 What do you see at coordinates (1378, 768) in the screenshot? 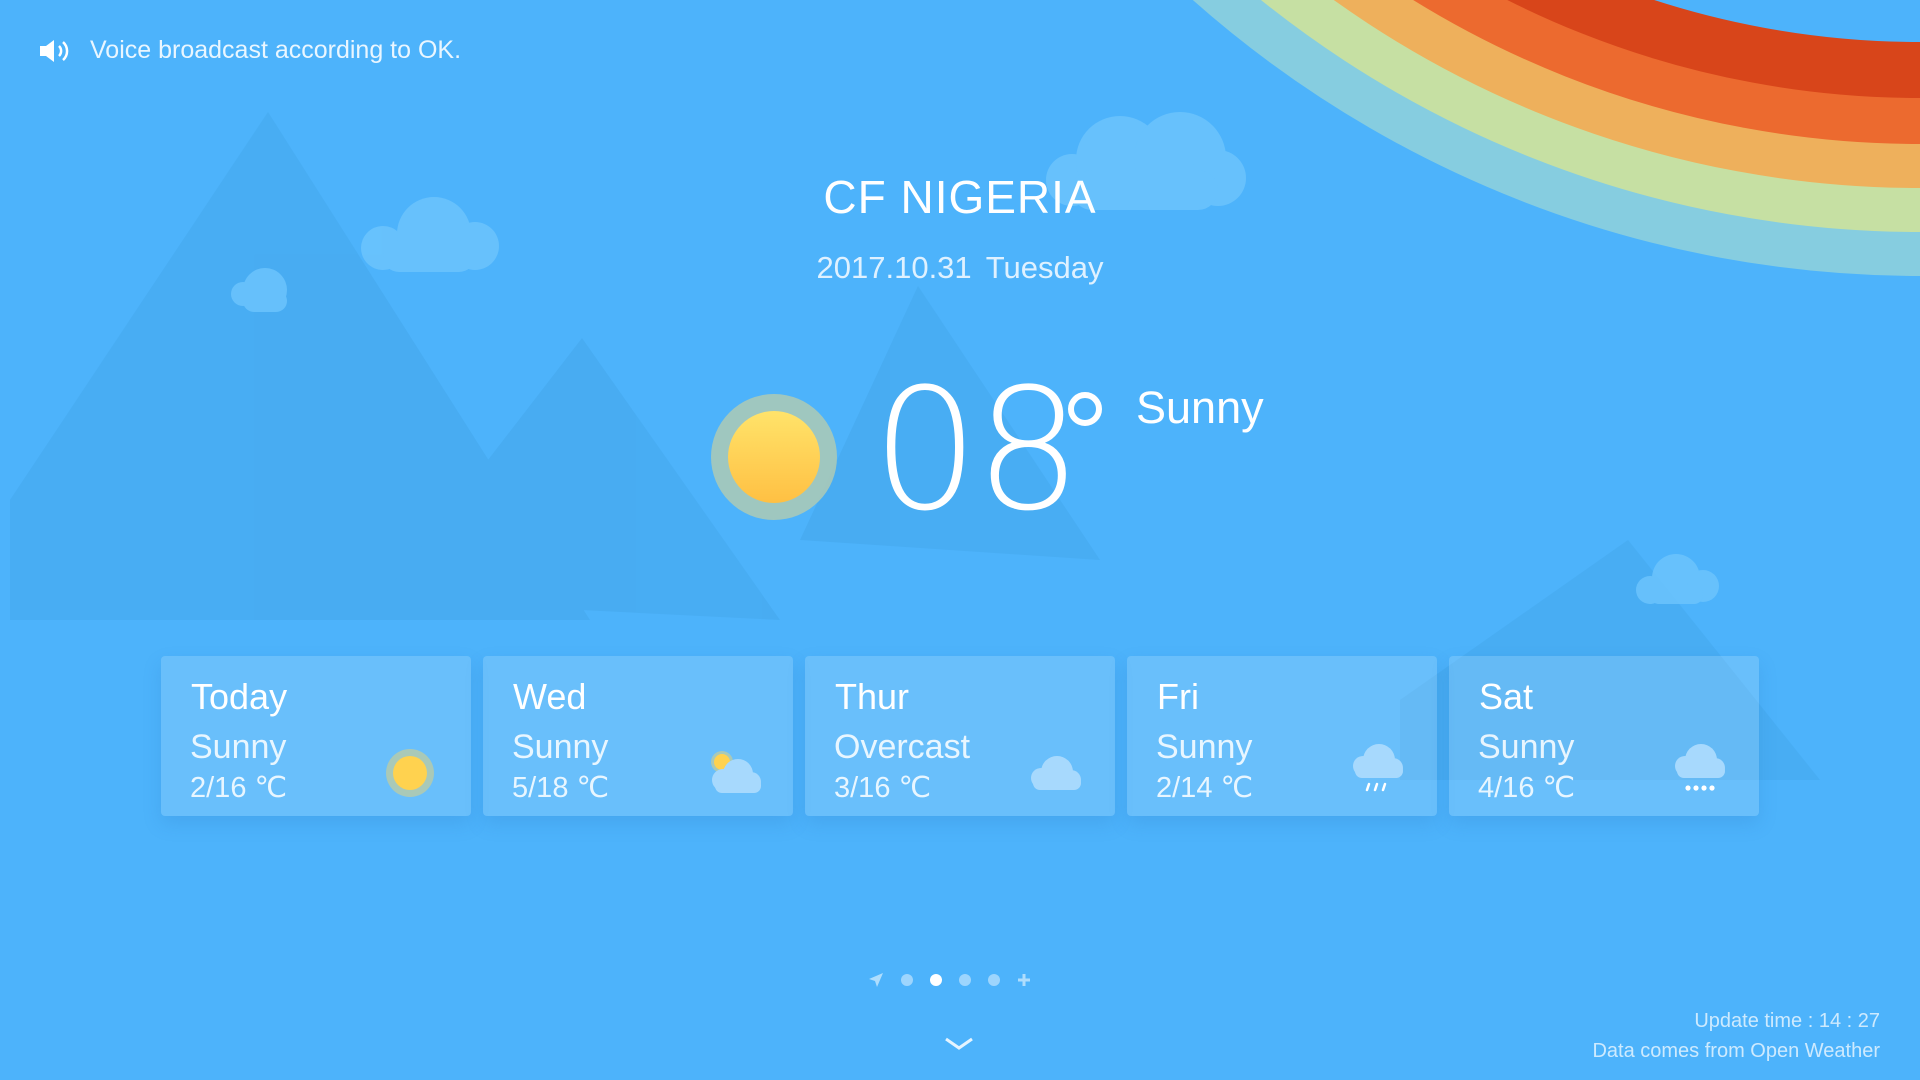
I see `rain-cloud-icon` at bounding box center [1378, 768].